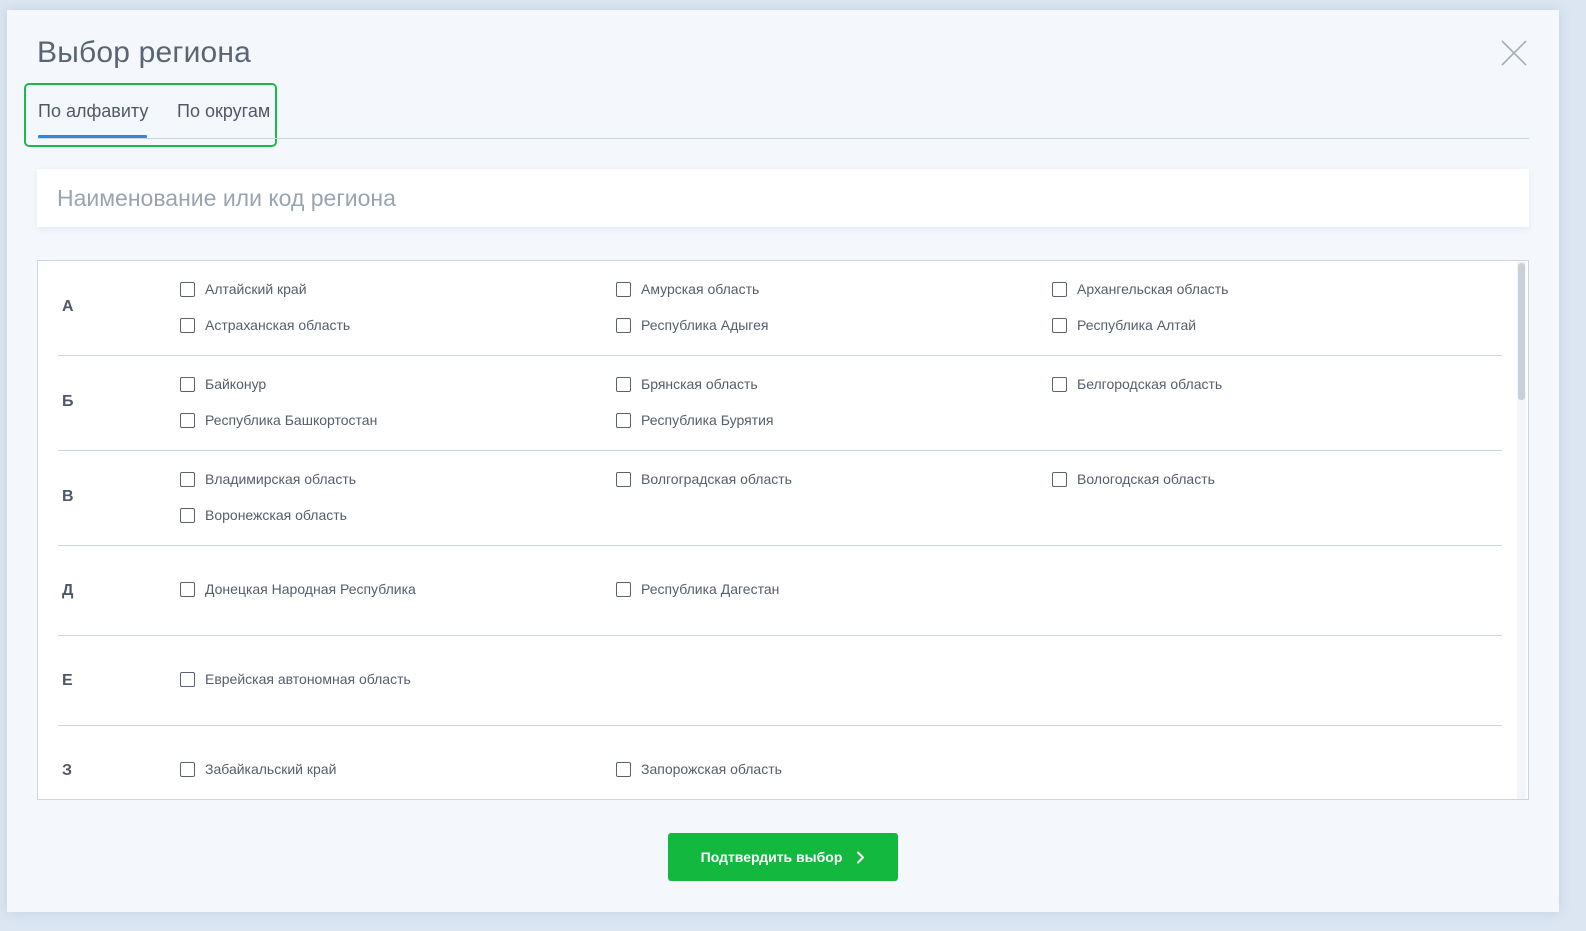 This screenshot has height=931, width=1586. Describe the element at coordinates (700, 289) in the screenshot. I see `region-label: Амурская область` at that location.